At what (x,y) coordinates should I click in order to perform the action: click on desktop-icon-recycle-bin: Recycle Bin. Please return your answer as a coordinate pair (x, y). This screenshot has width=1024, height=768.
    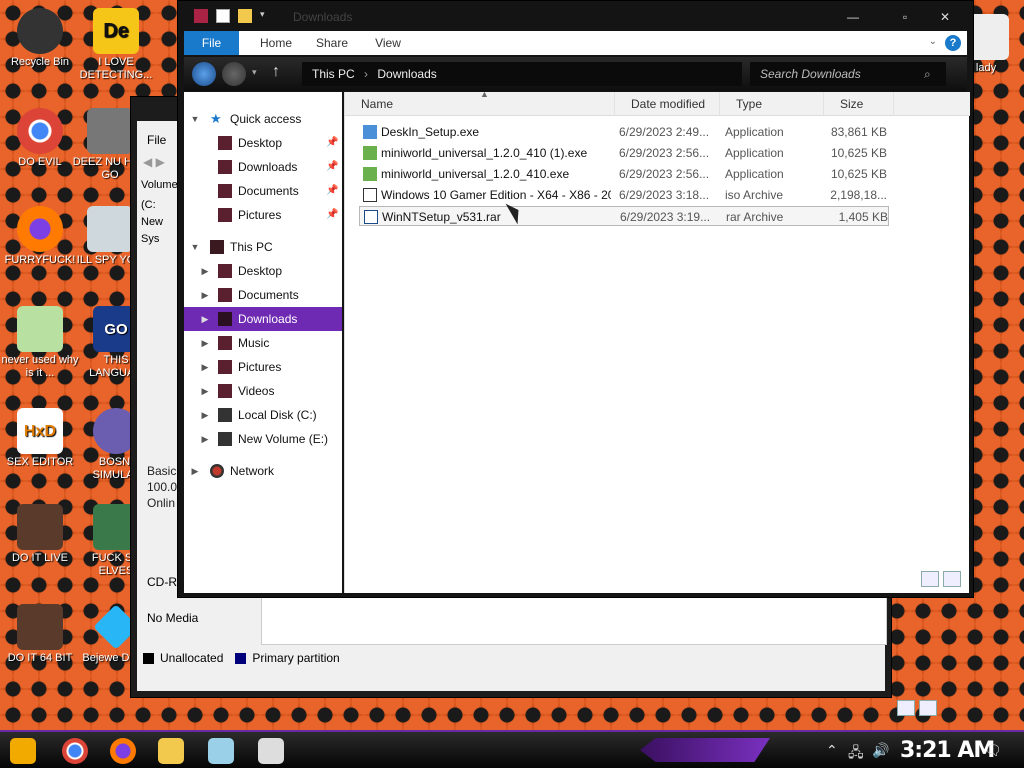
    Looking at the image, I should click on (40, 38).